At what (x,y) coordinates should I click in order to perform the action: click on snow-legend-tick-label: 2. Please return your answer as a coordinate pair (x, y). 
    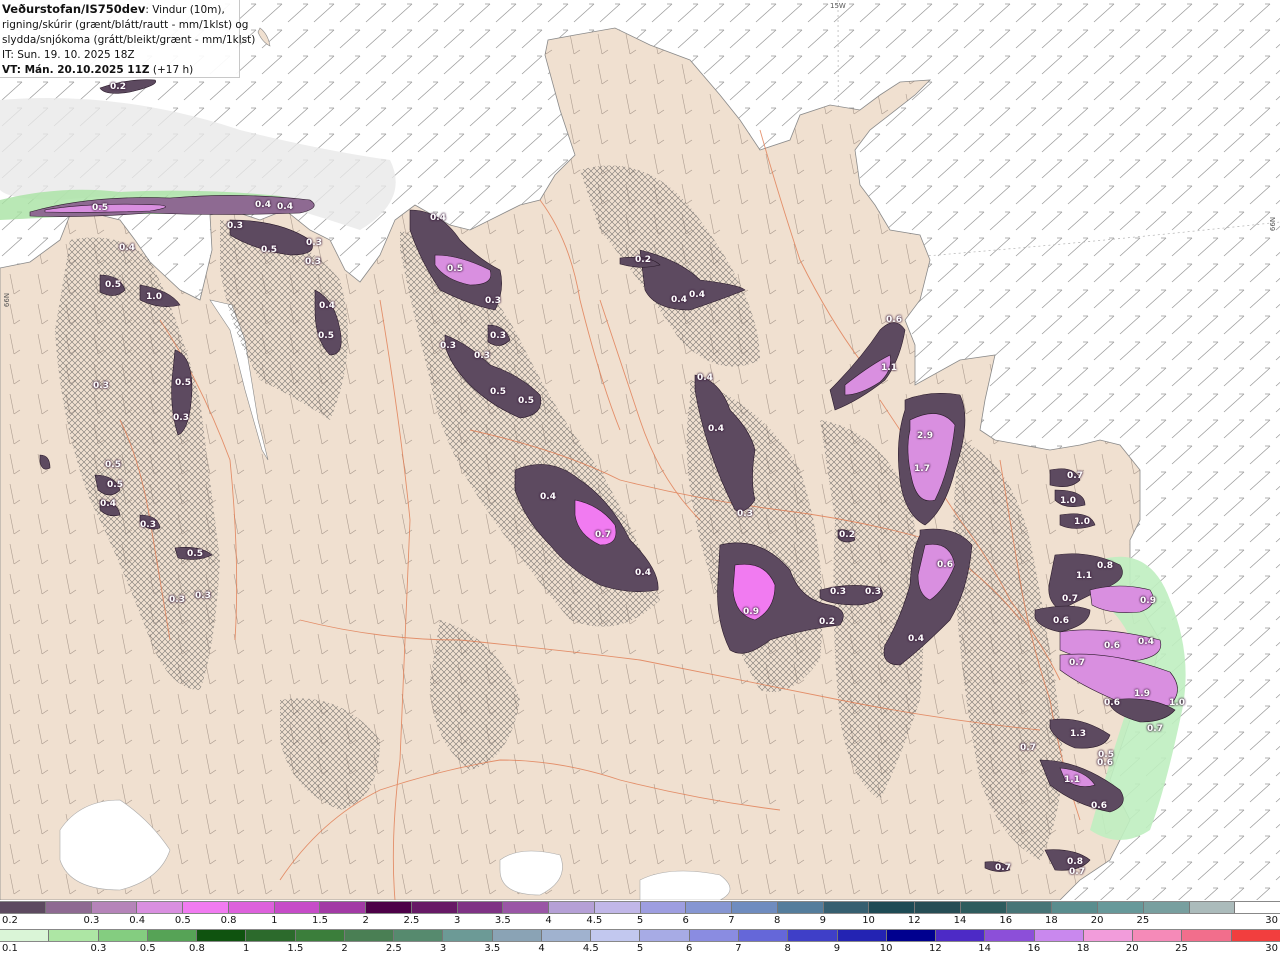
    Looking at the image, I should click on (365, 920).